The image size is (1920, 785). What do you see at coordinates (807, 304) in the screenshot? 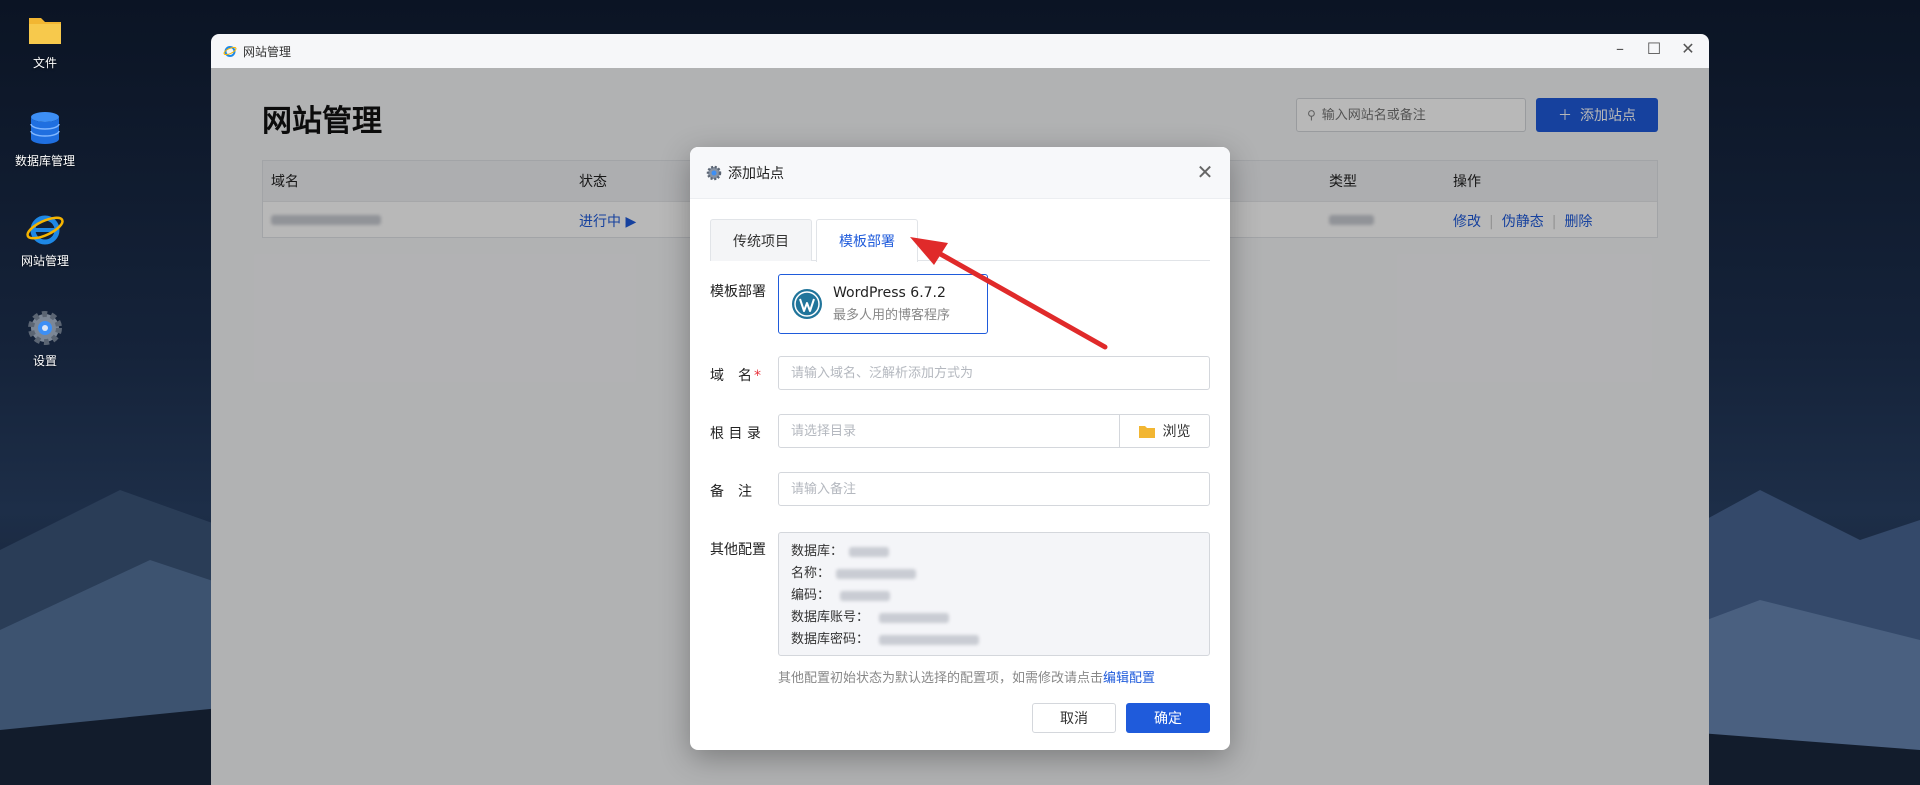
I see `wordpress-icon` at bounding box center [807, 304].